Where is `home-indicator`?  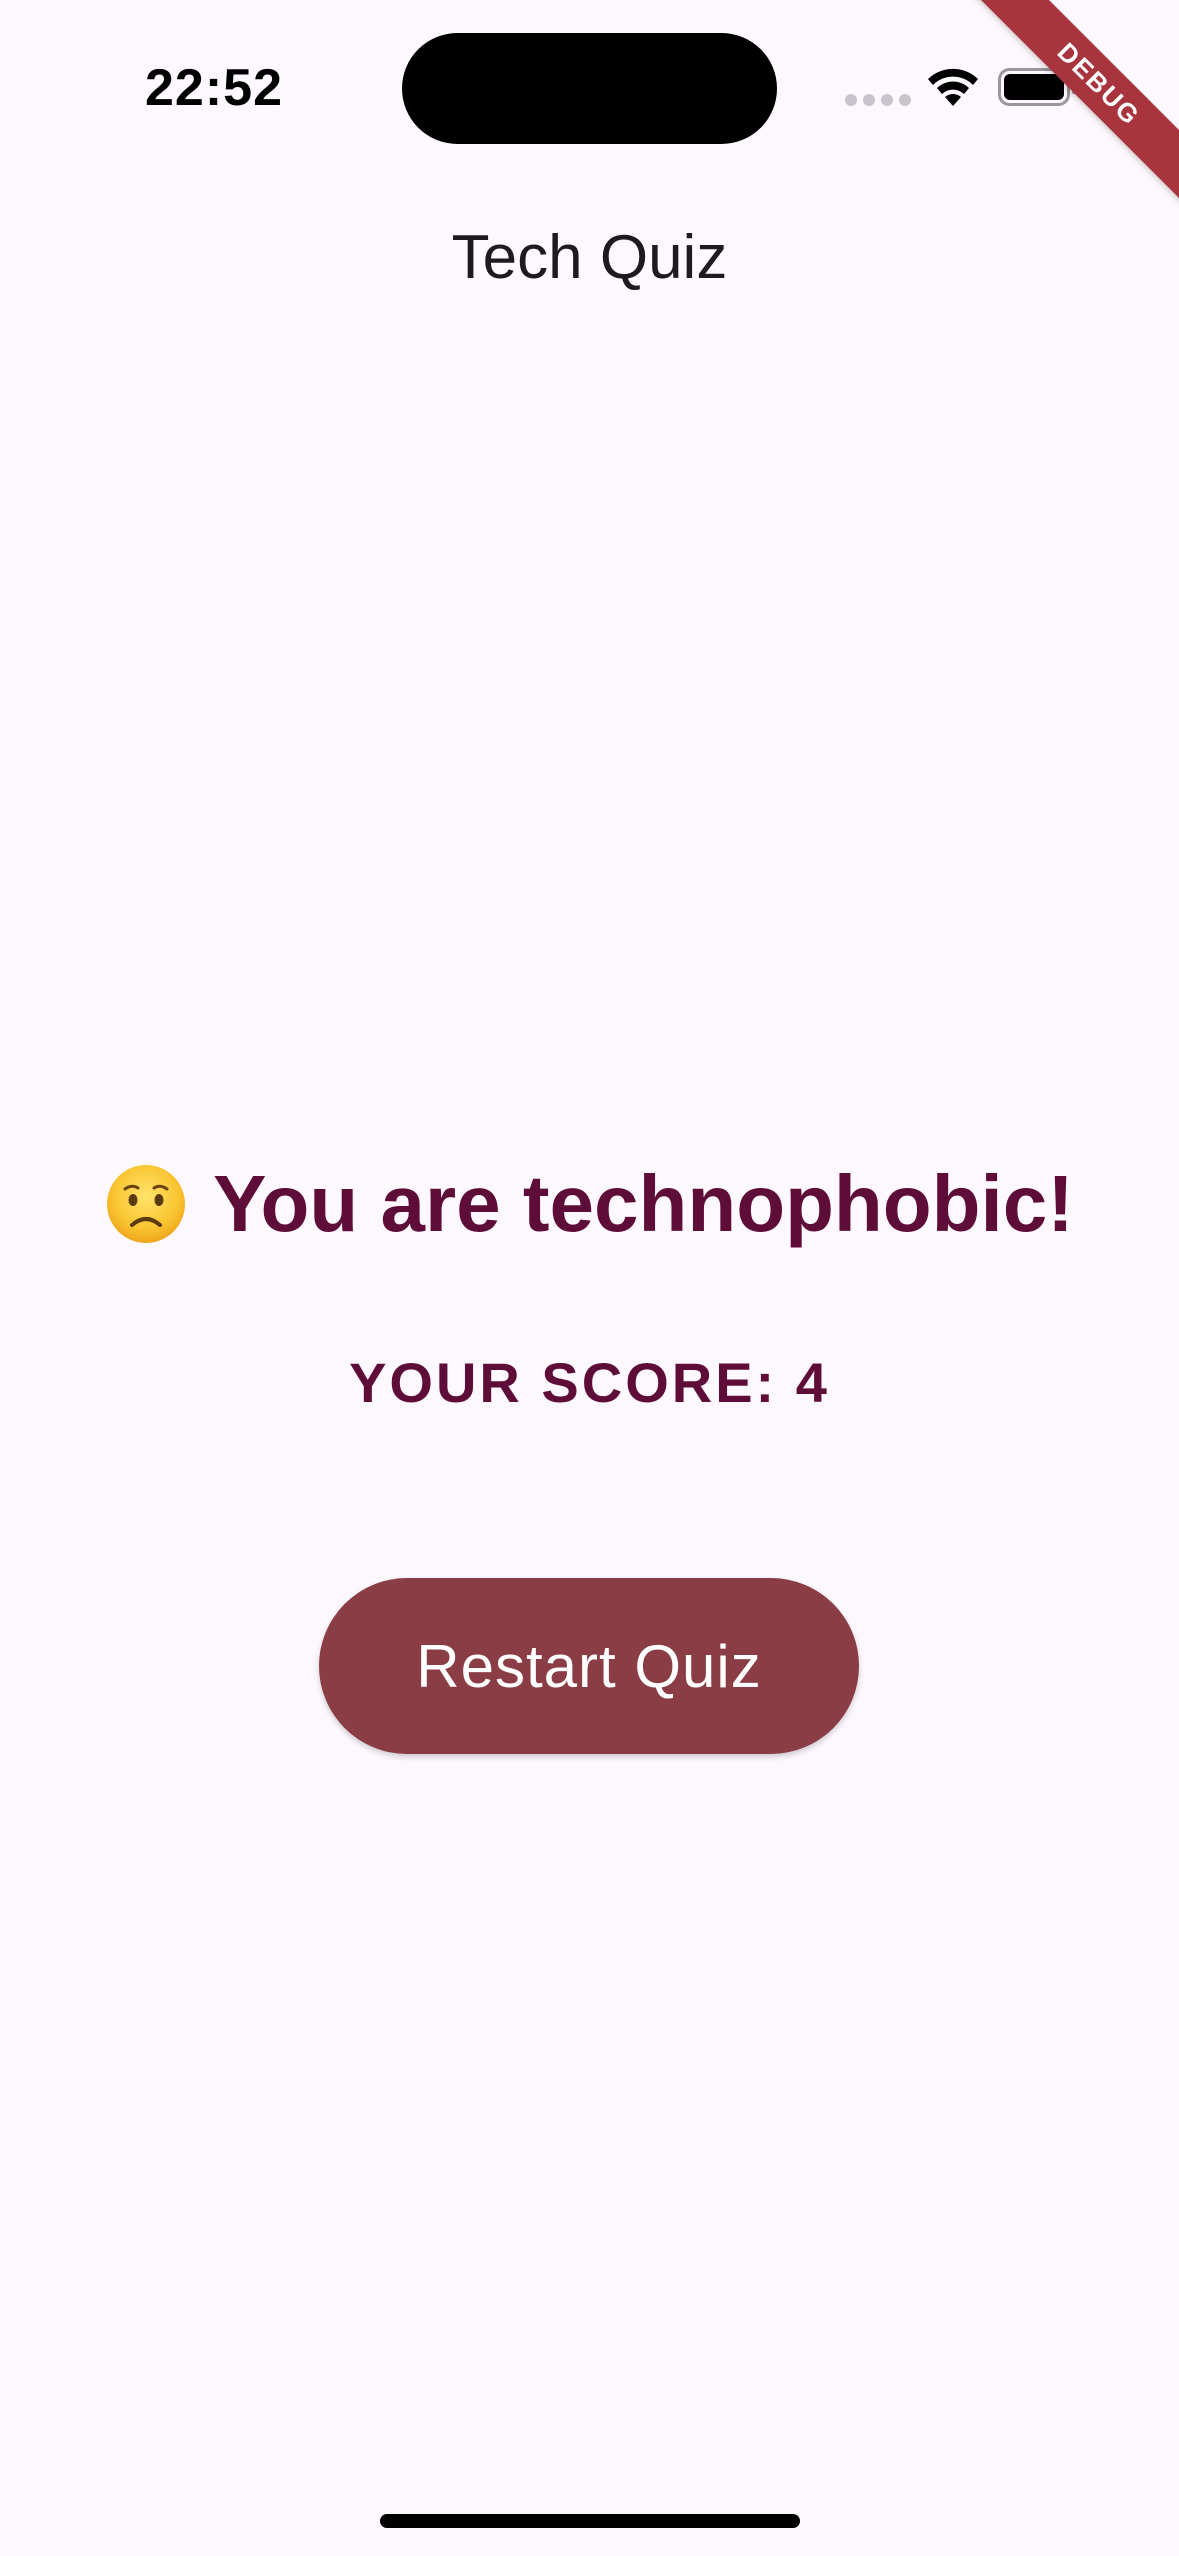 home-indicator is located at coordinates (590, 2521).